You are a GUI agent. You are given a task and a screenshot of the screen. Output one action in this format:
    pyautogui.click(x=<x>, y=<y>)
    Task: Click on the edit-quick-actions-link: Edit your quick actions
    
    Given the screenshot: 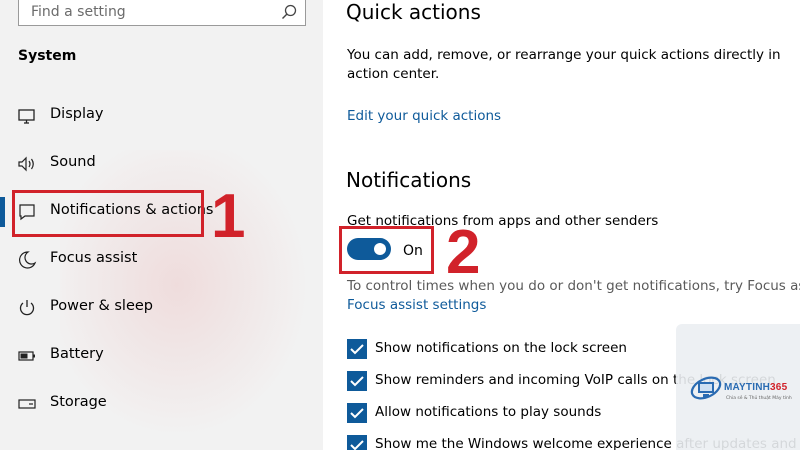 What is the action you would take?
    pyautogui.click(x=424, y=116)
    